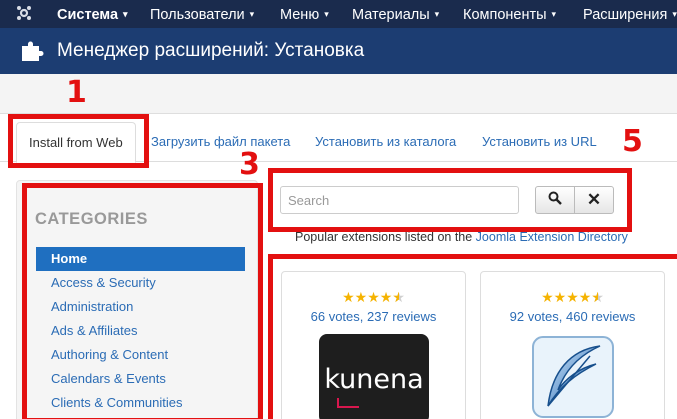 This screenshot has height=419, width=677. I want to click on nav-menu-menus: Меню ▾, so click(304, 14).